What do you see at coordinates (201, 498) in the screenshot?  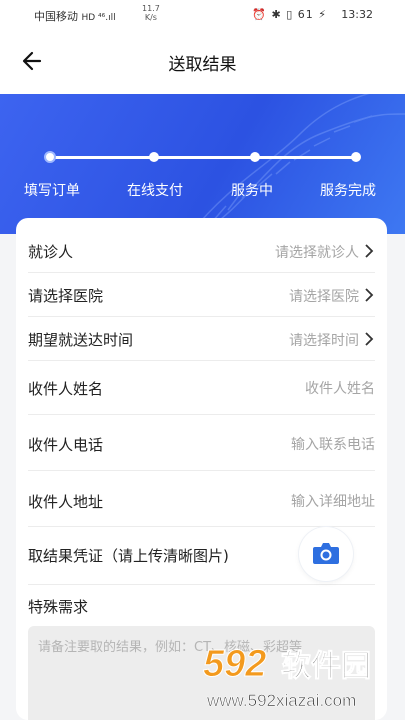 I see `recipient-address-row: 收件人地址 输入详细地址` at bounding box center [201, 498].